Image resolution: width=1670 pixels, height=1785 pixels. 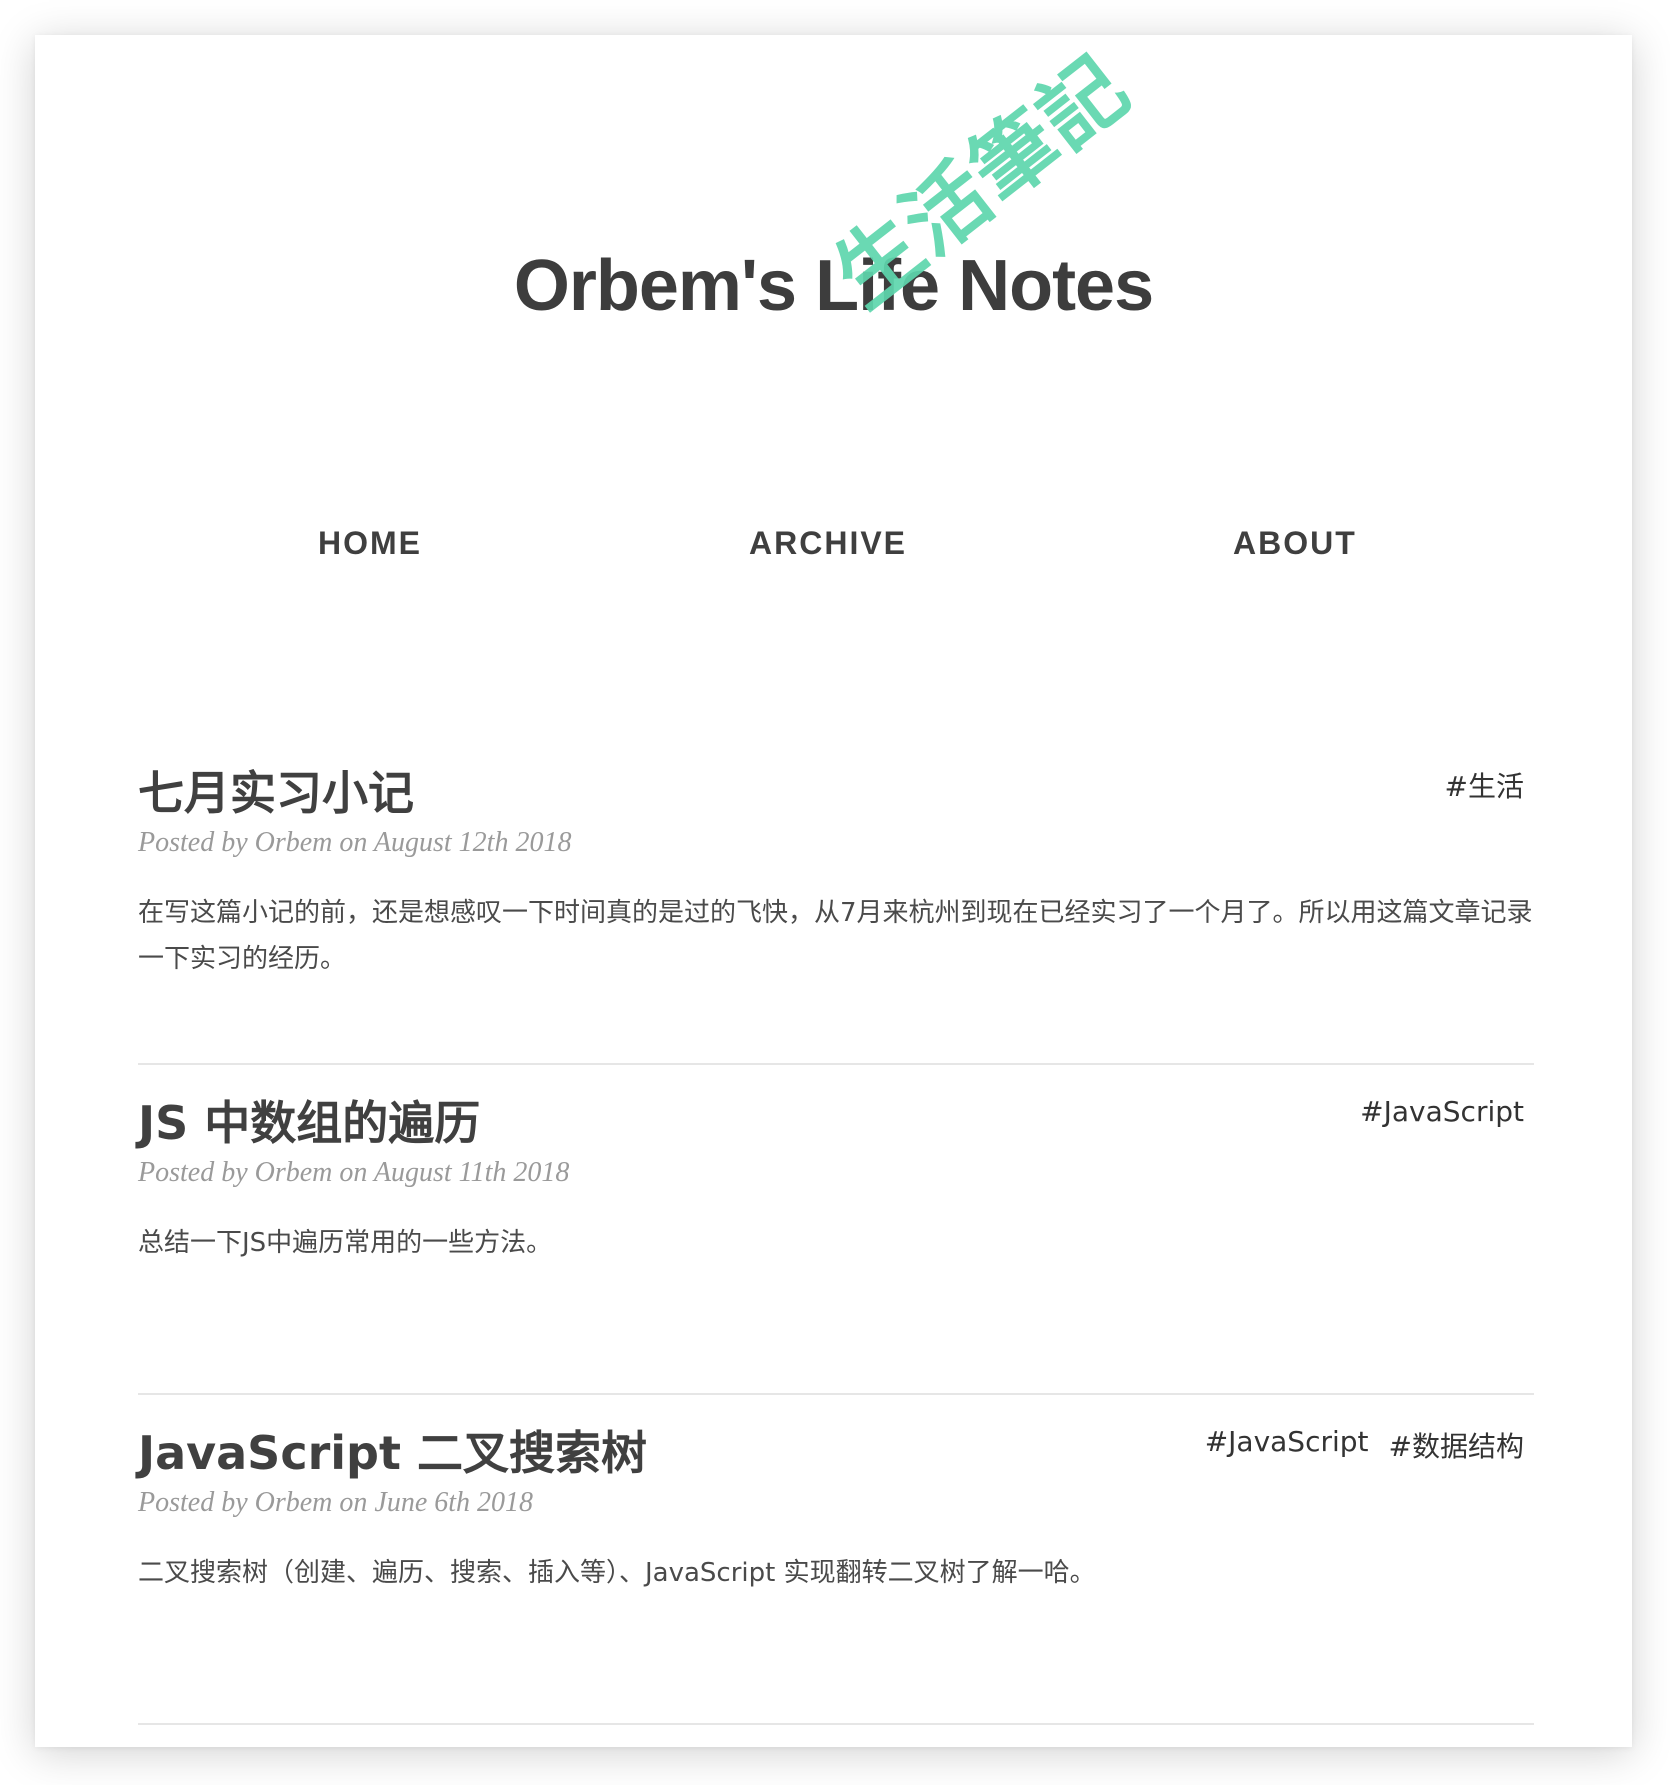 I want to click on post-tags: #JavaScript #数据结构, so click(x=1364, y=1445).